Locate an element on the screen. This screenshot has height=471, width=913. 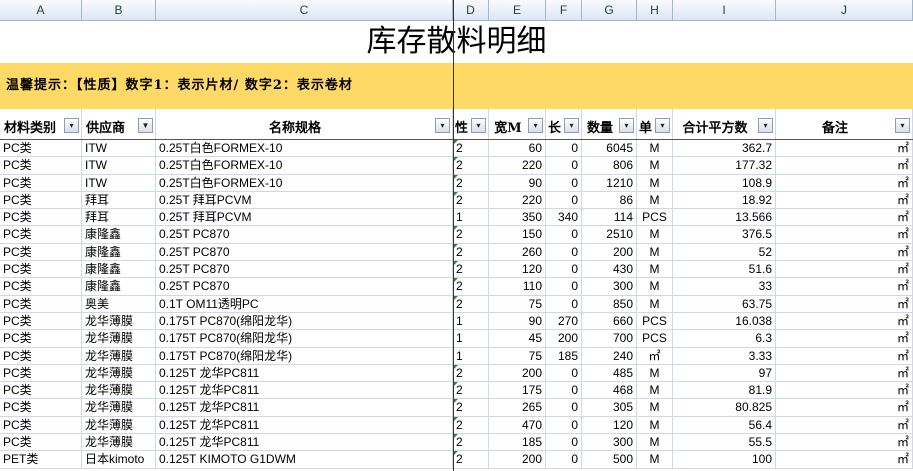
cell: 日本kimoto is located at coordinates (119, 460).